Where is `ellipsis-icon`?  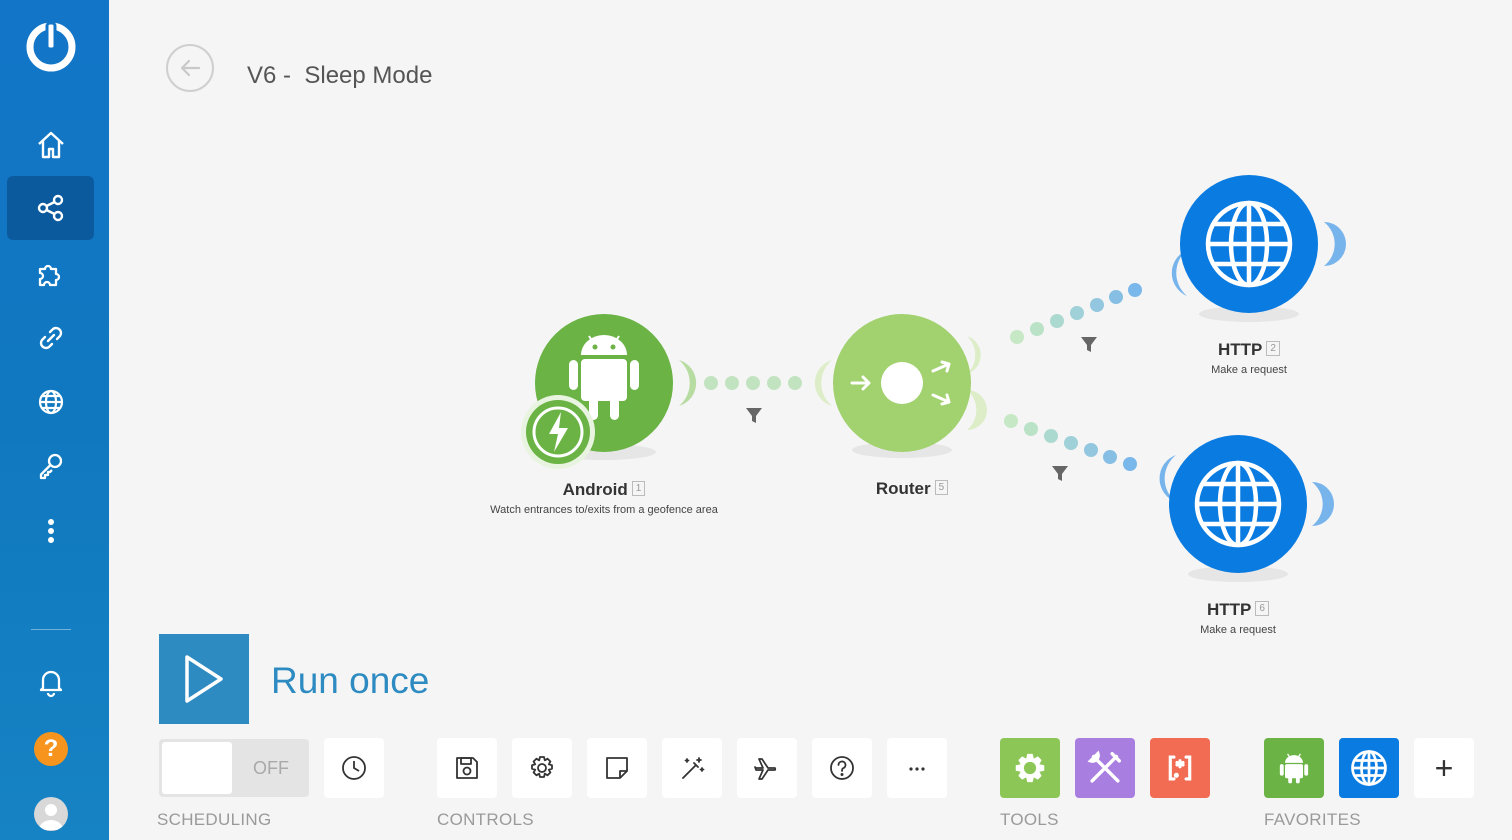 ellipsis-icon is located at coordinates (917, 769).